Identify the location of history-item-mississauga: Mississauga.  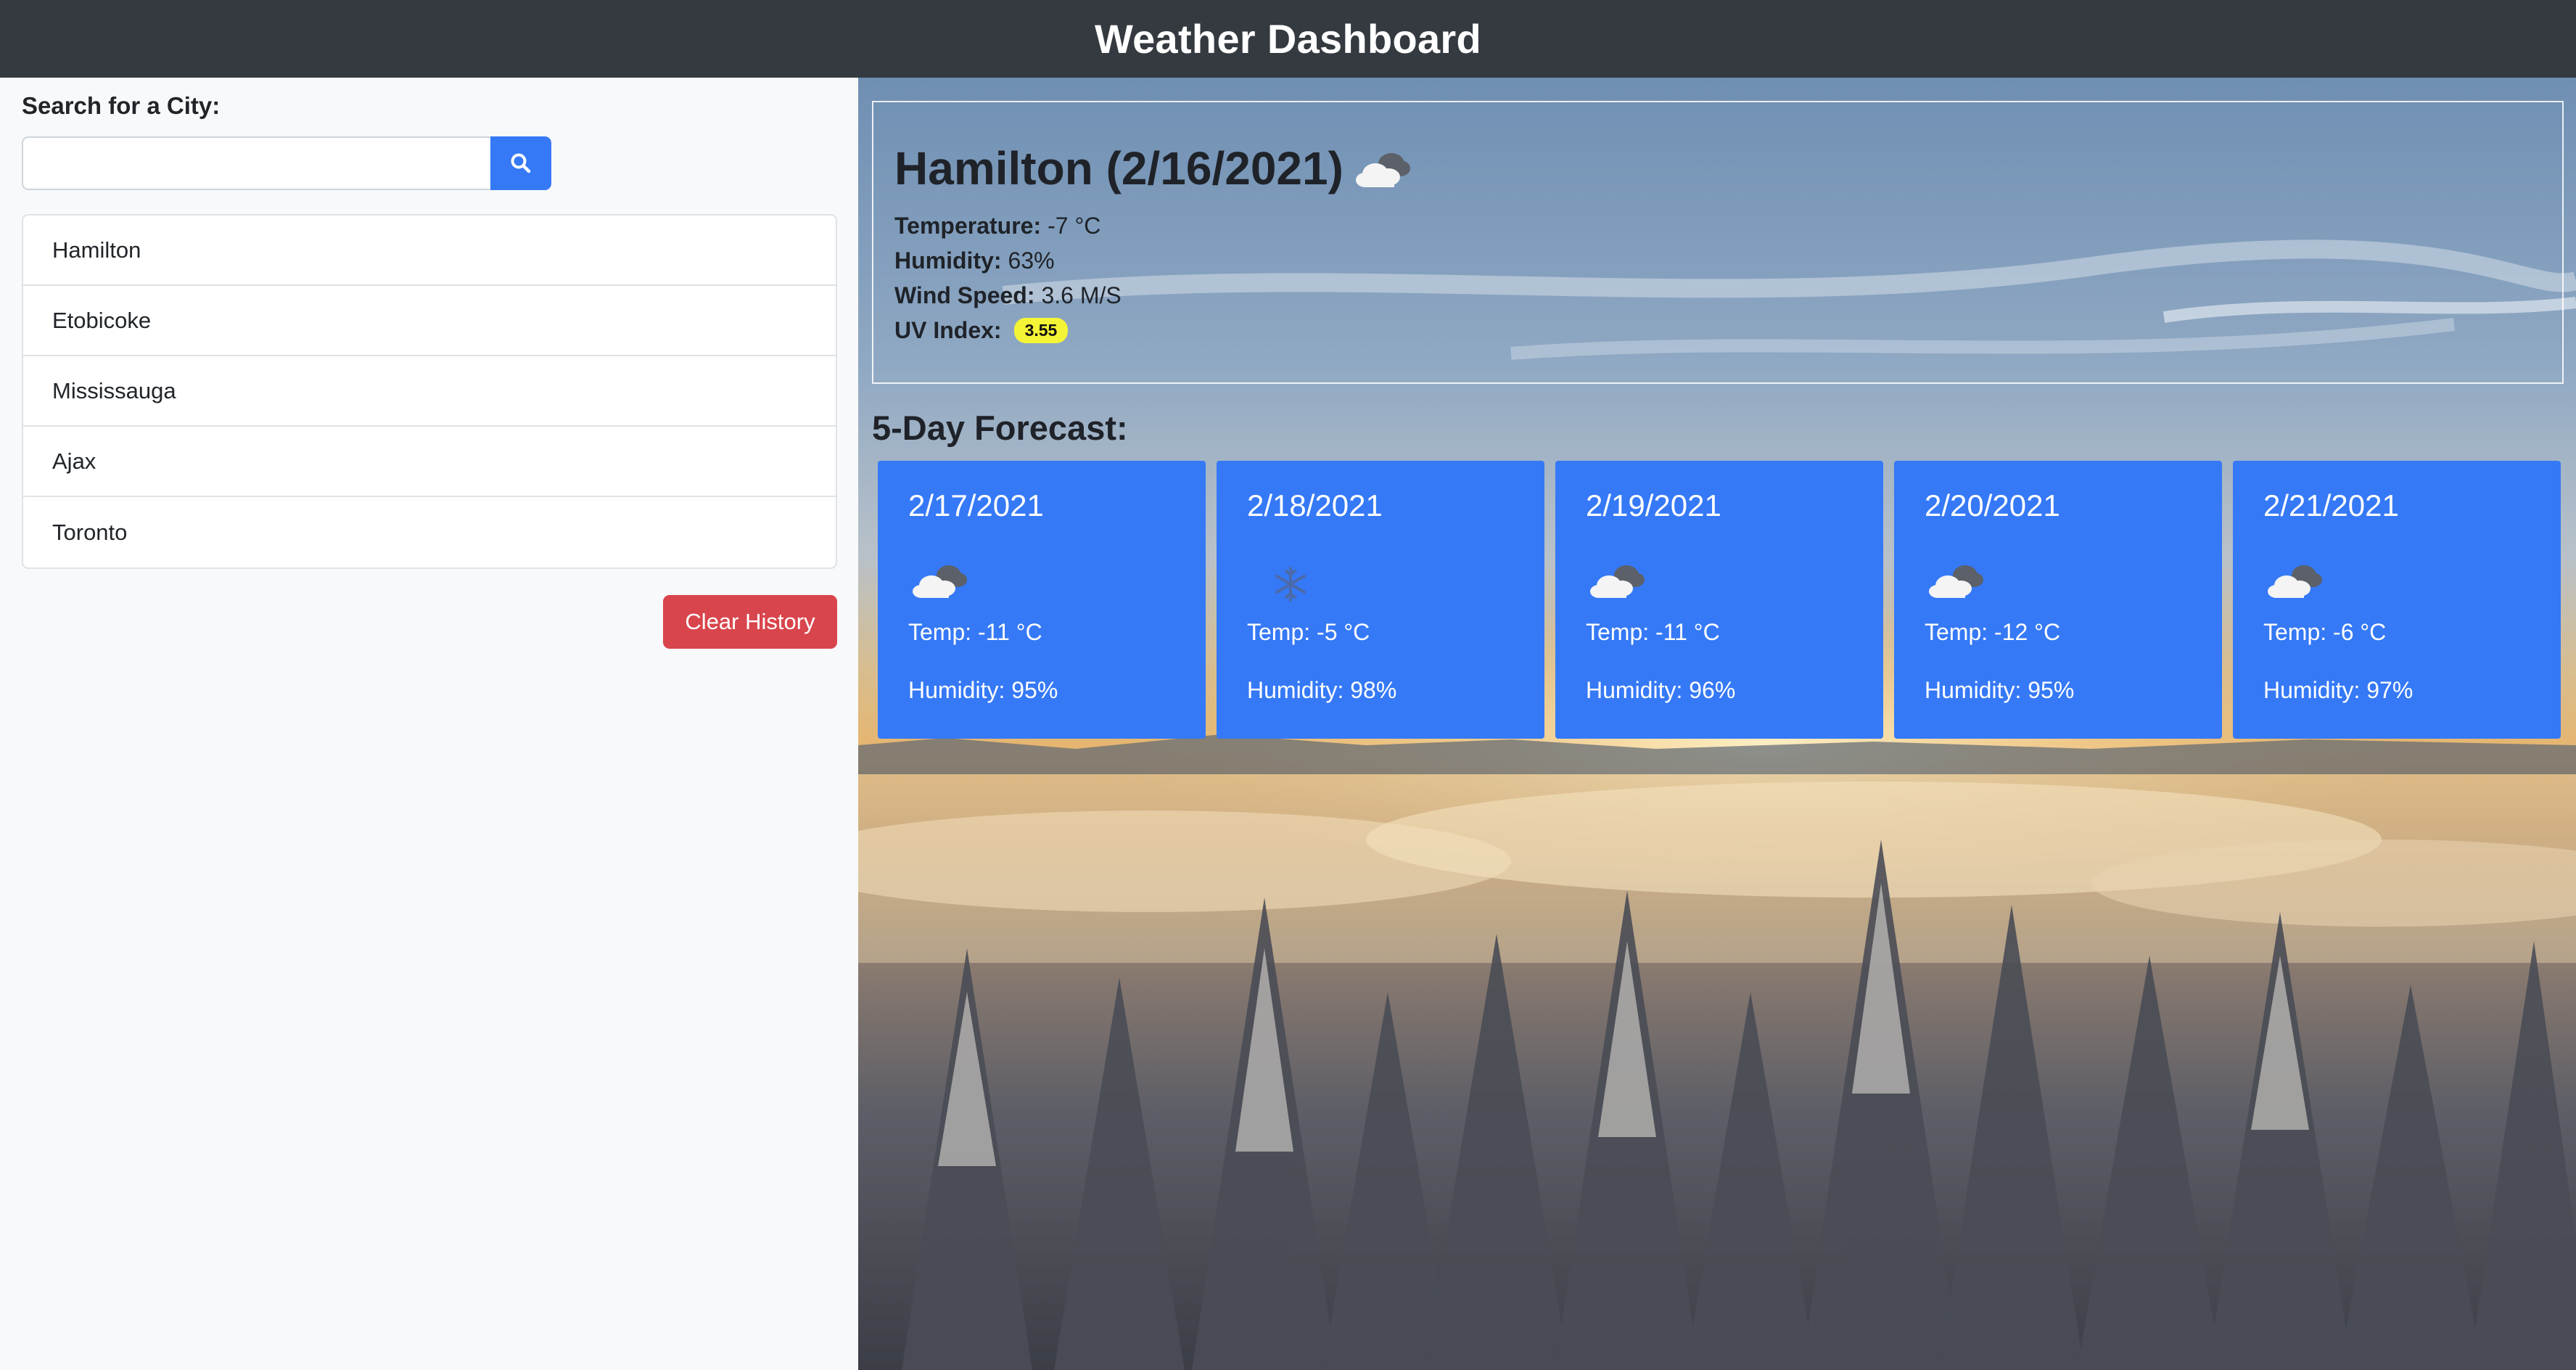
(429, 391).